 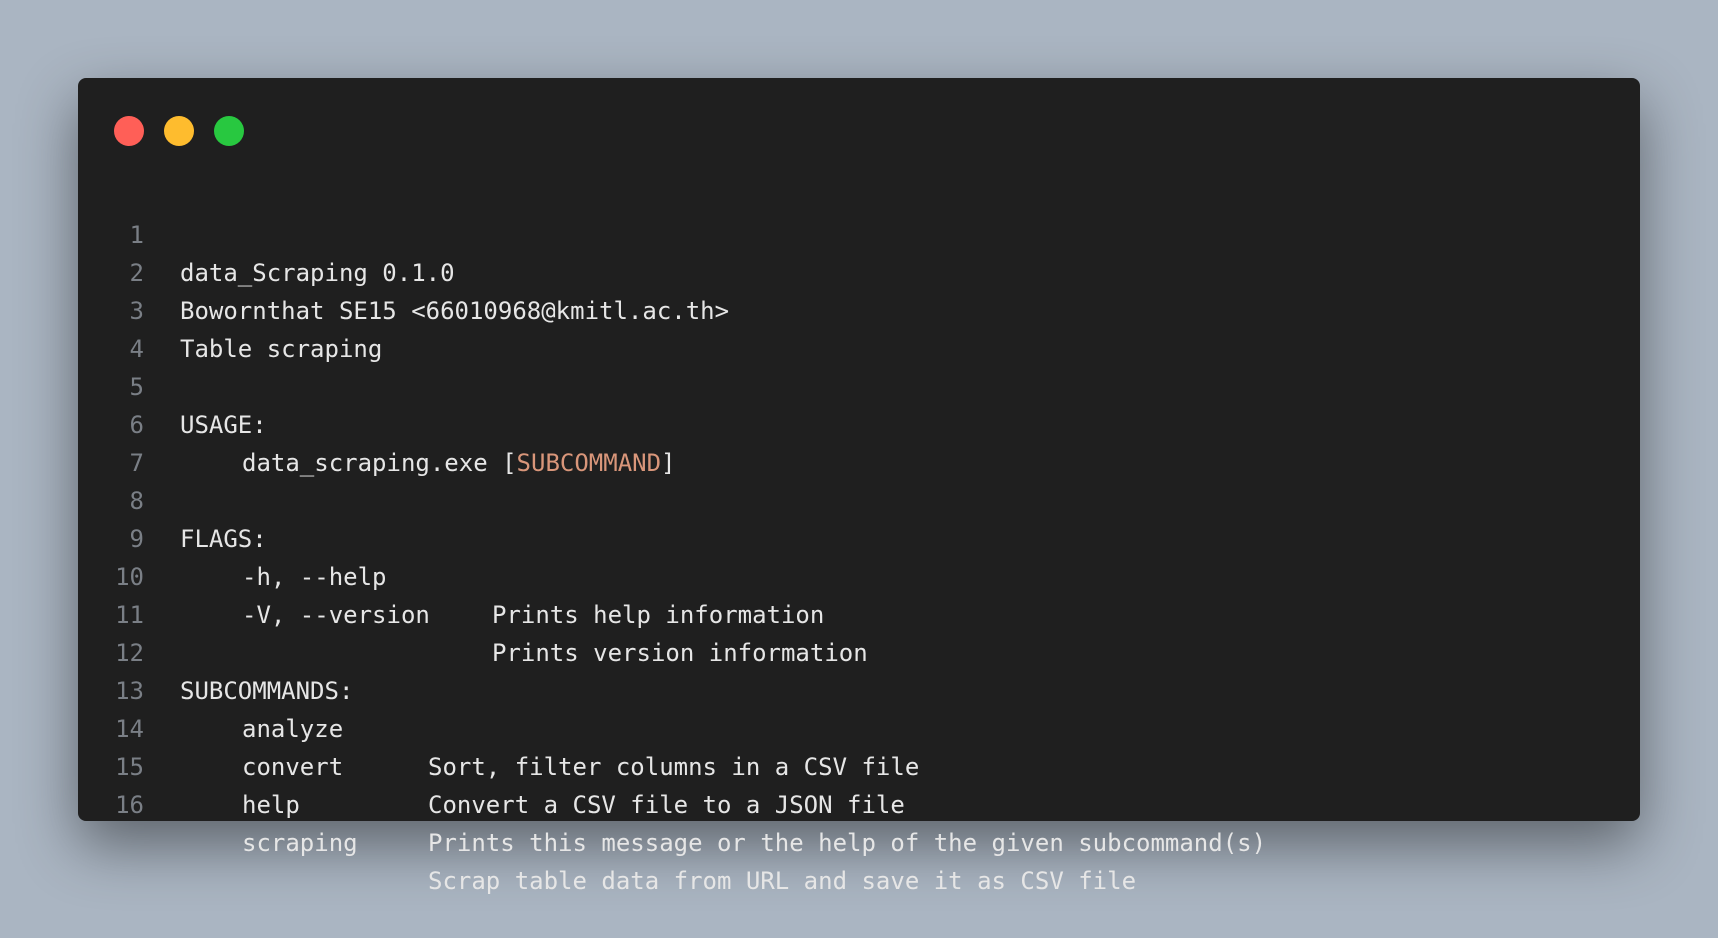 What do you see at coordinates (859, 384) in the screenshot?
I see `code-line: 5 USAGE:` at bounding box center [859, 384].